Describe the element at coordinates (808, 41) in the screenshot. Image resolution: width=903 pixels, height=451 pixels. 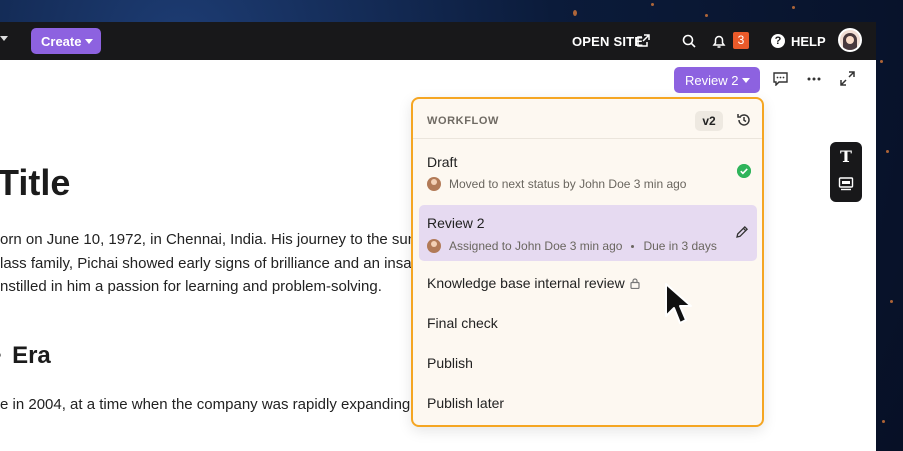
I see `help-link: HELP` at that location.